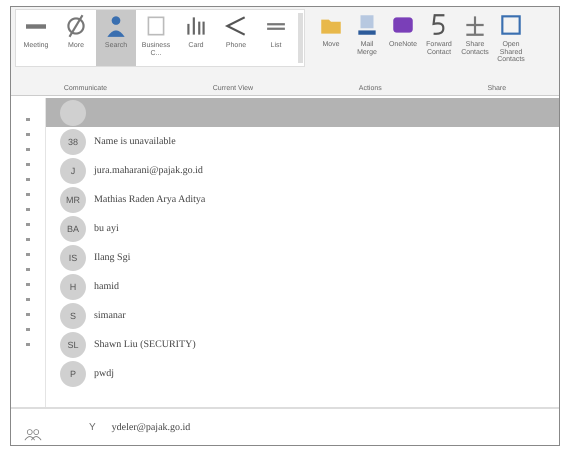  I want to click on contact-row: SL Shawn Liu (SECURITY), so click(302, 344).